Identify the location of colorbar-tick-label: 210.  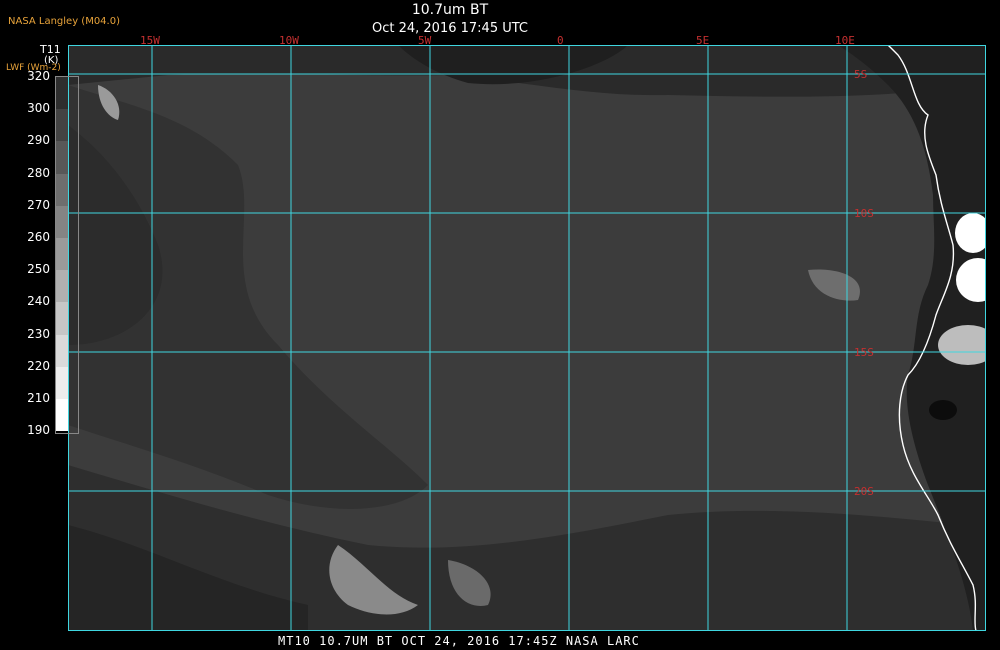
(38, 398).